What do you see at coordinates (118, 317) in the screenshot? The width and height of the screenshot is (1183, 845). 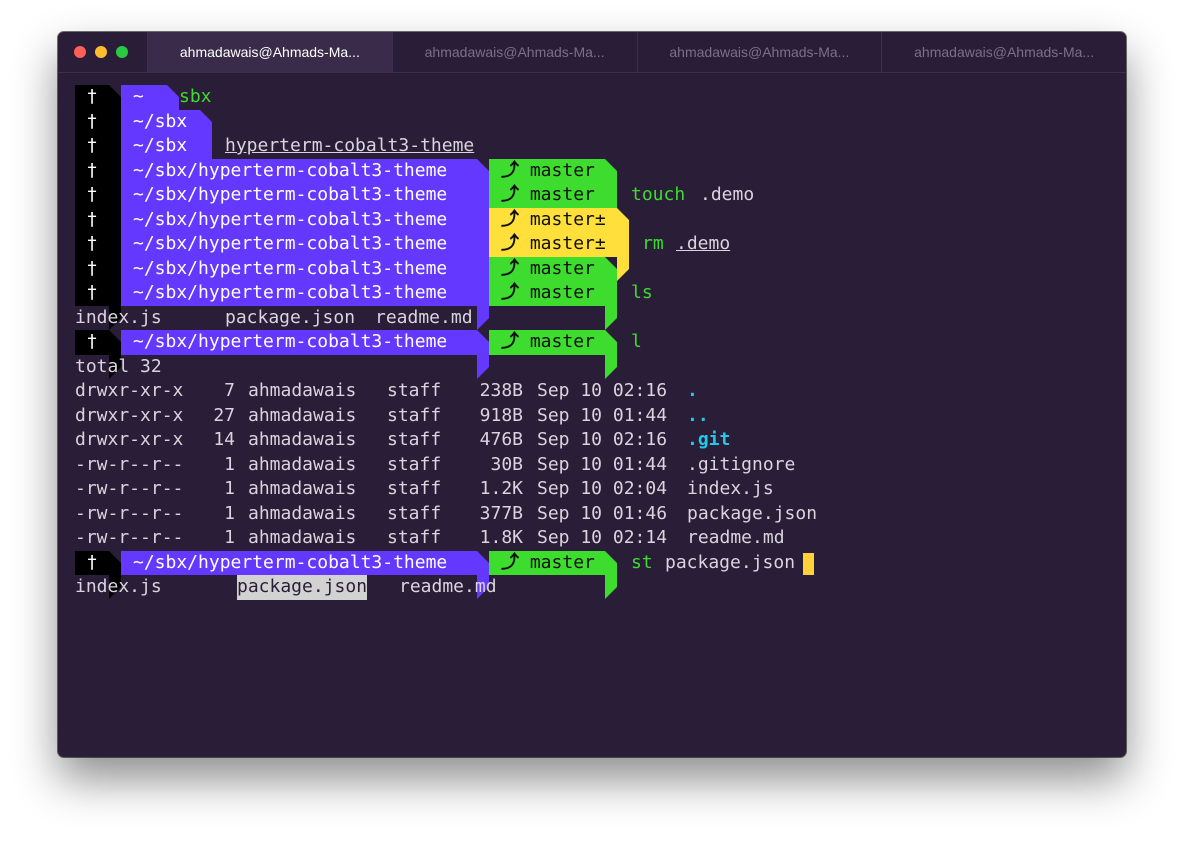 I see `file-name: index.js` at bounding box center [118, 317].